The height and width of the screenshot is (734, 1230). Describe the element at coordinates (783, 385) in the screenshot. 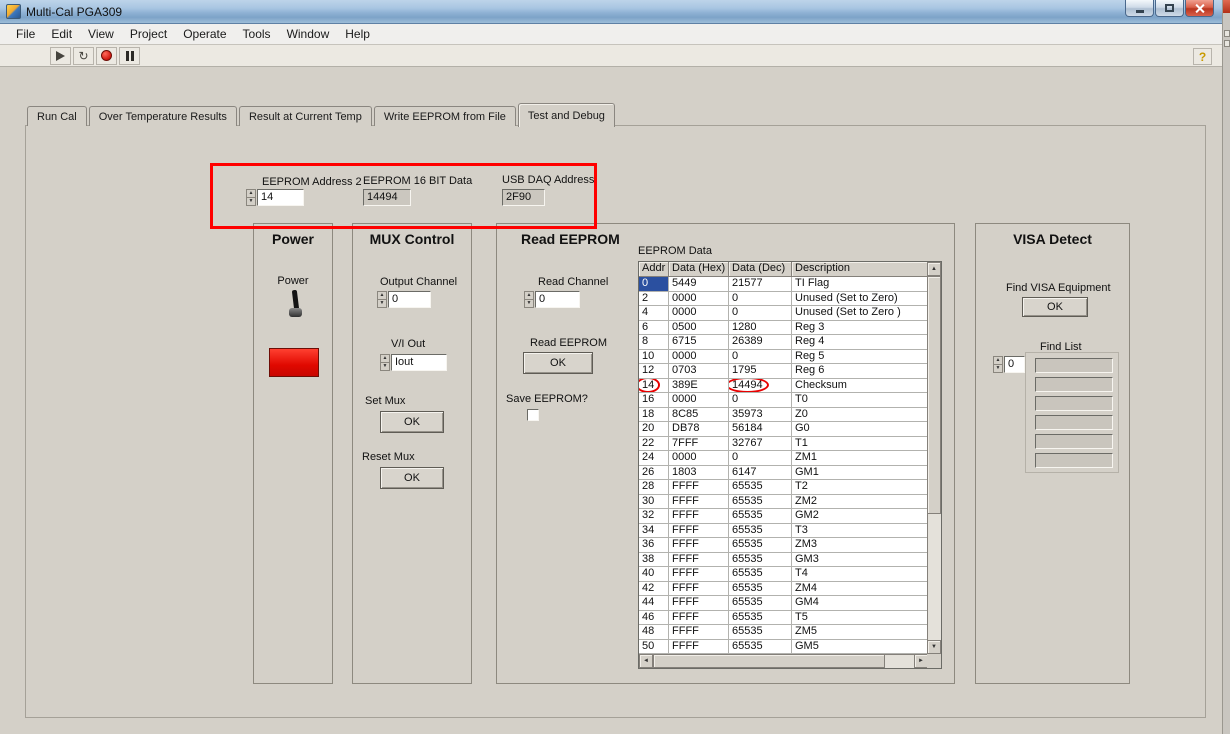

I see `table-row: 14 389E 14494 Checksum` at that location.